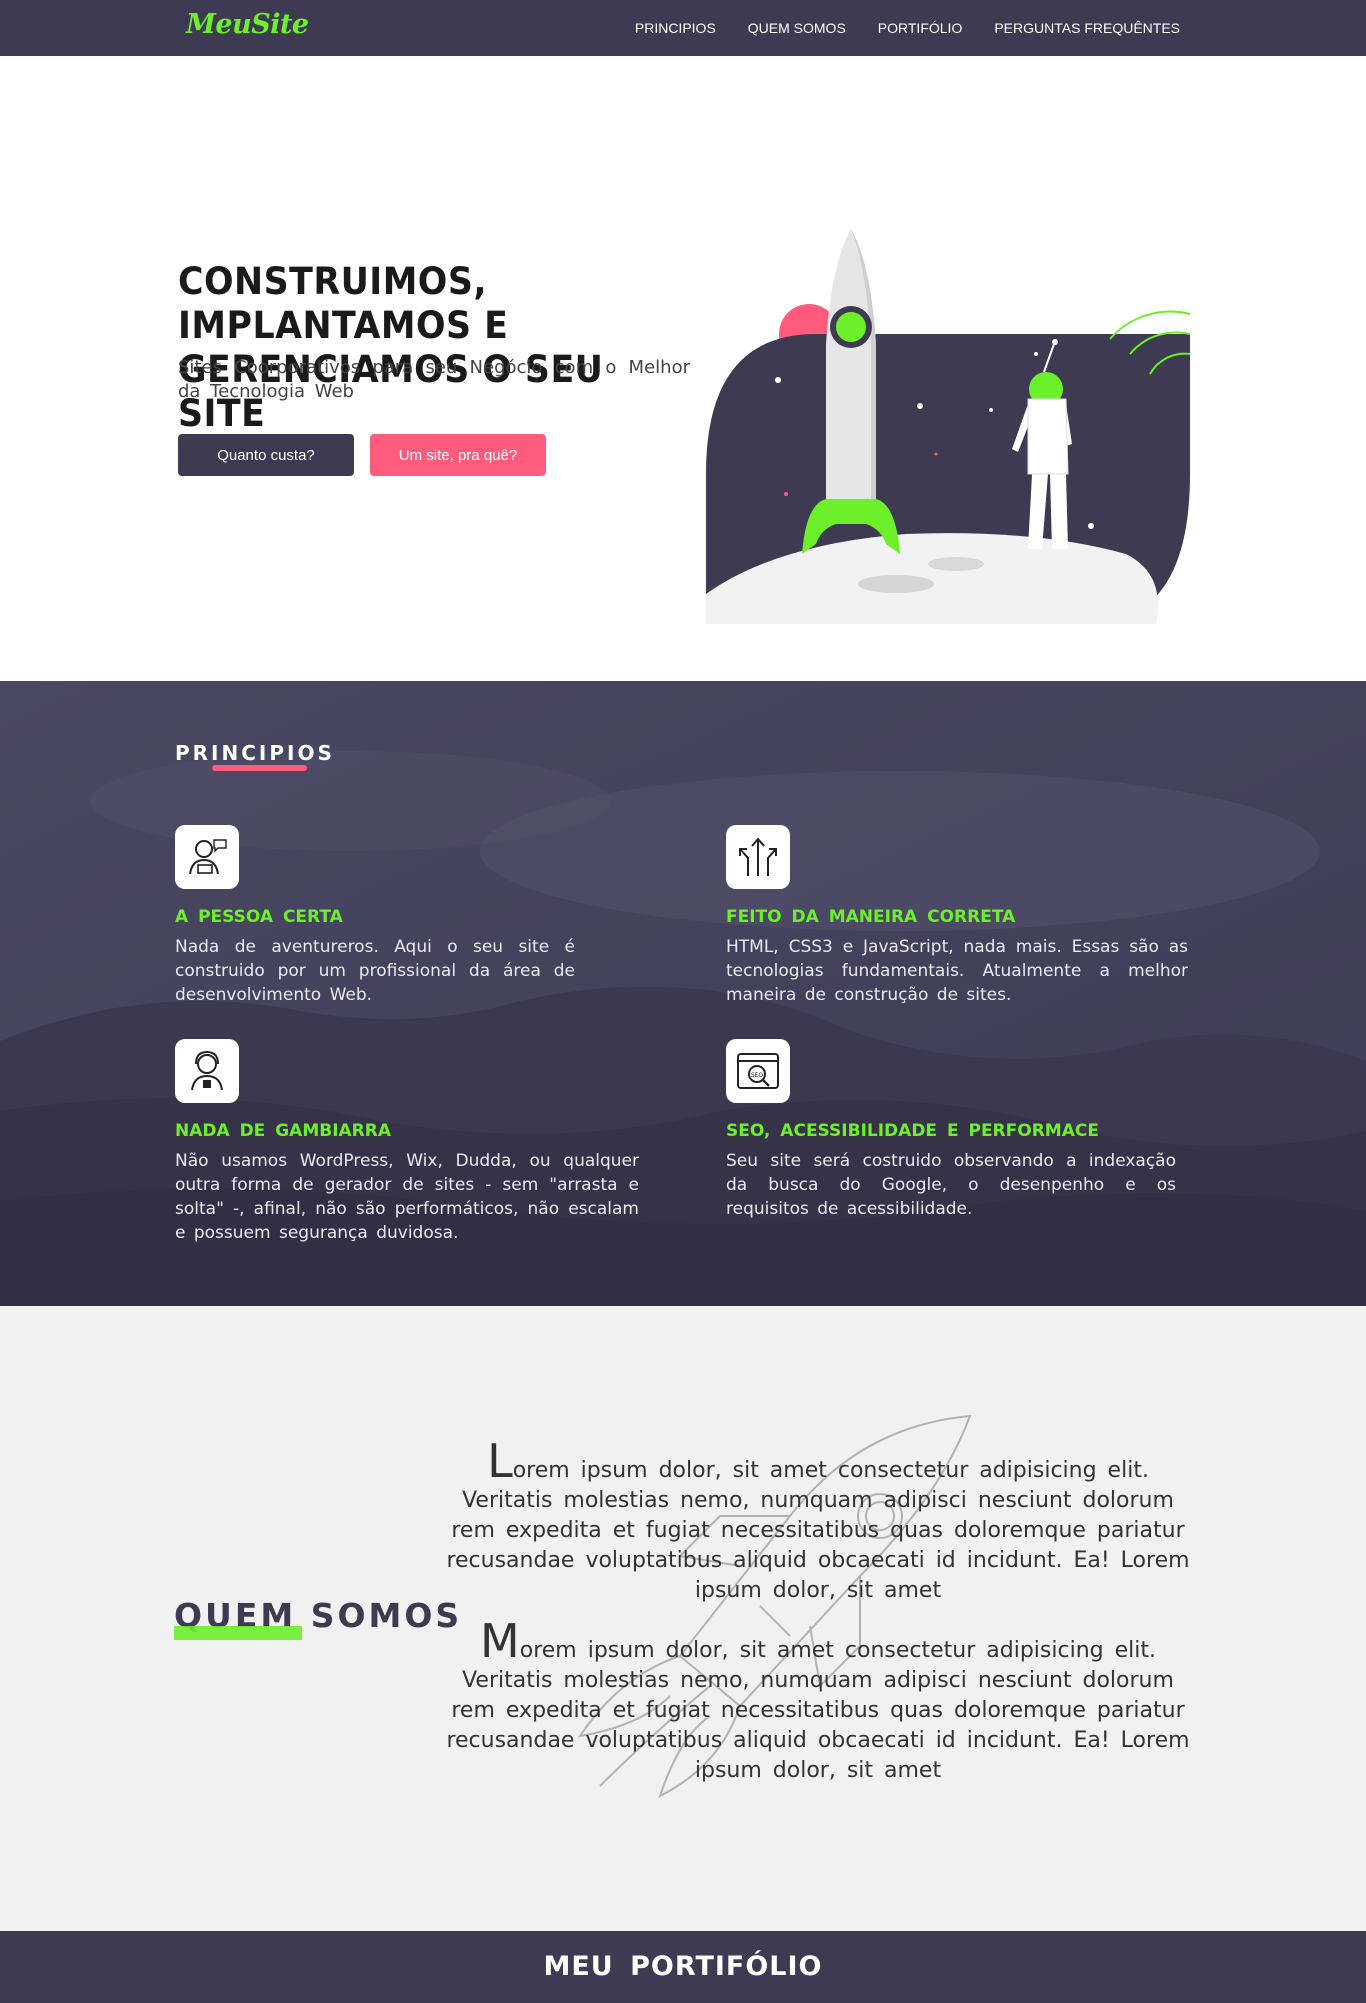 The width and height of the screenshot is (1366, 2003). Describe the element at coordinates (500, 1461) in the screenshot. I see `paragraph-1-dropcap: L` at that location.